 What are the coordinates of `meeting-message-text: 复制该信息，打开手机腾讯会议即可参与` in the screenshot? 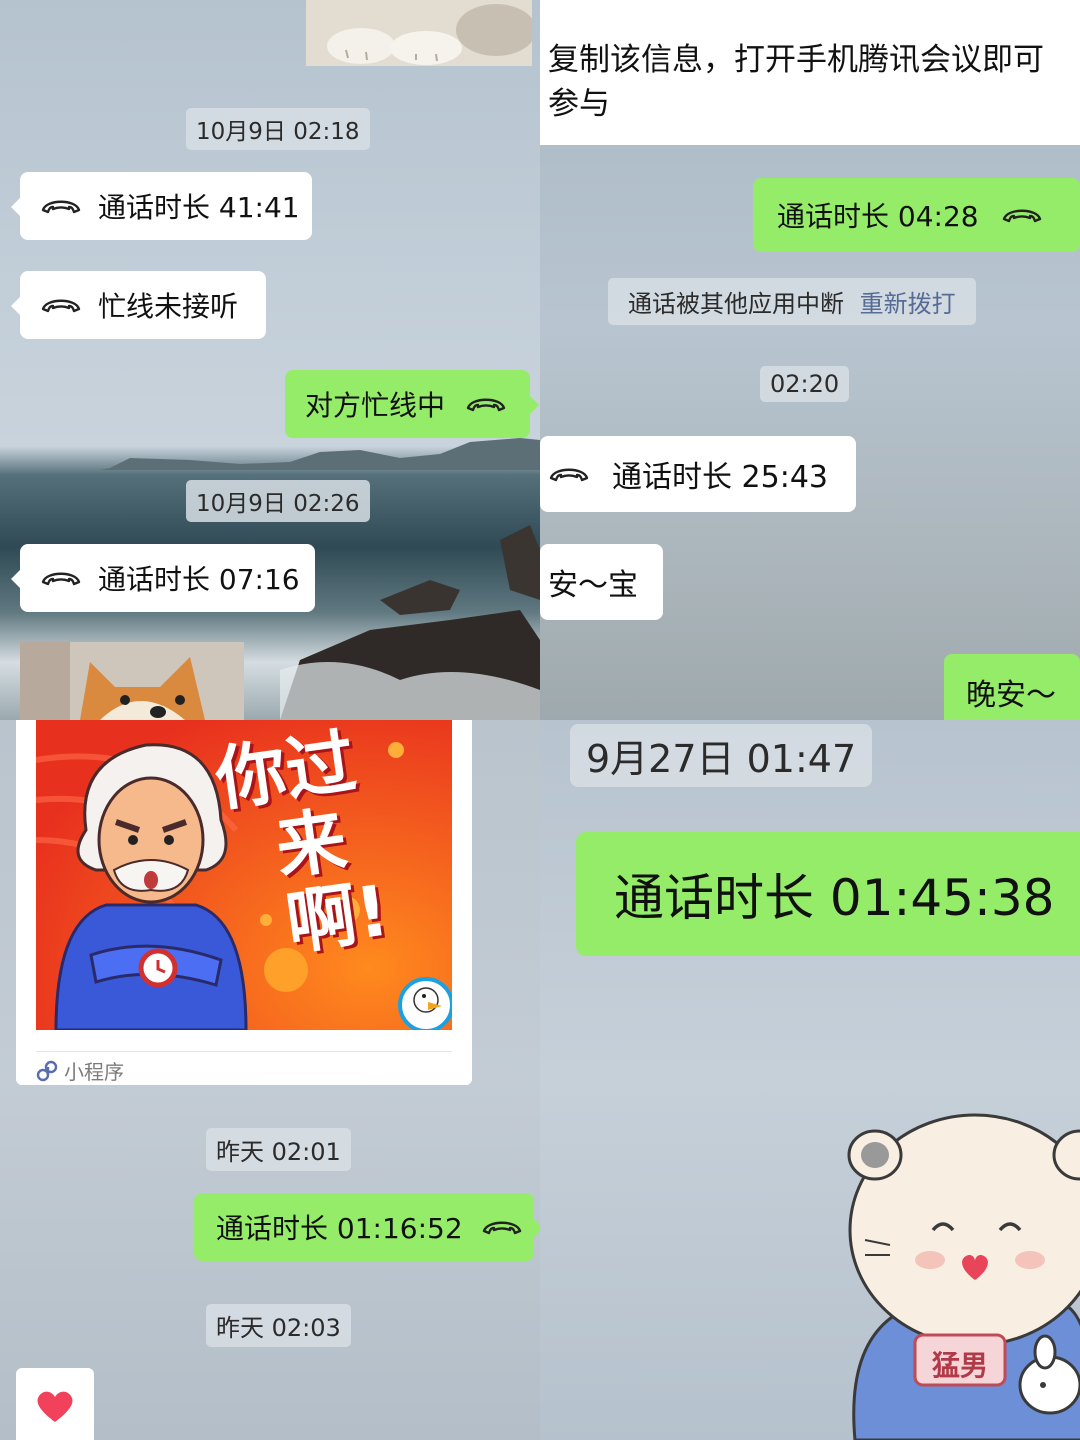 It's located at (796, 82).